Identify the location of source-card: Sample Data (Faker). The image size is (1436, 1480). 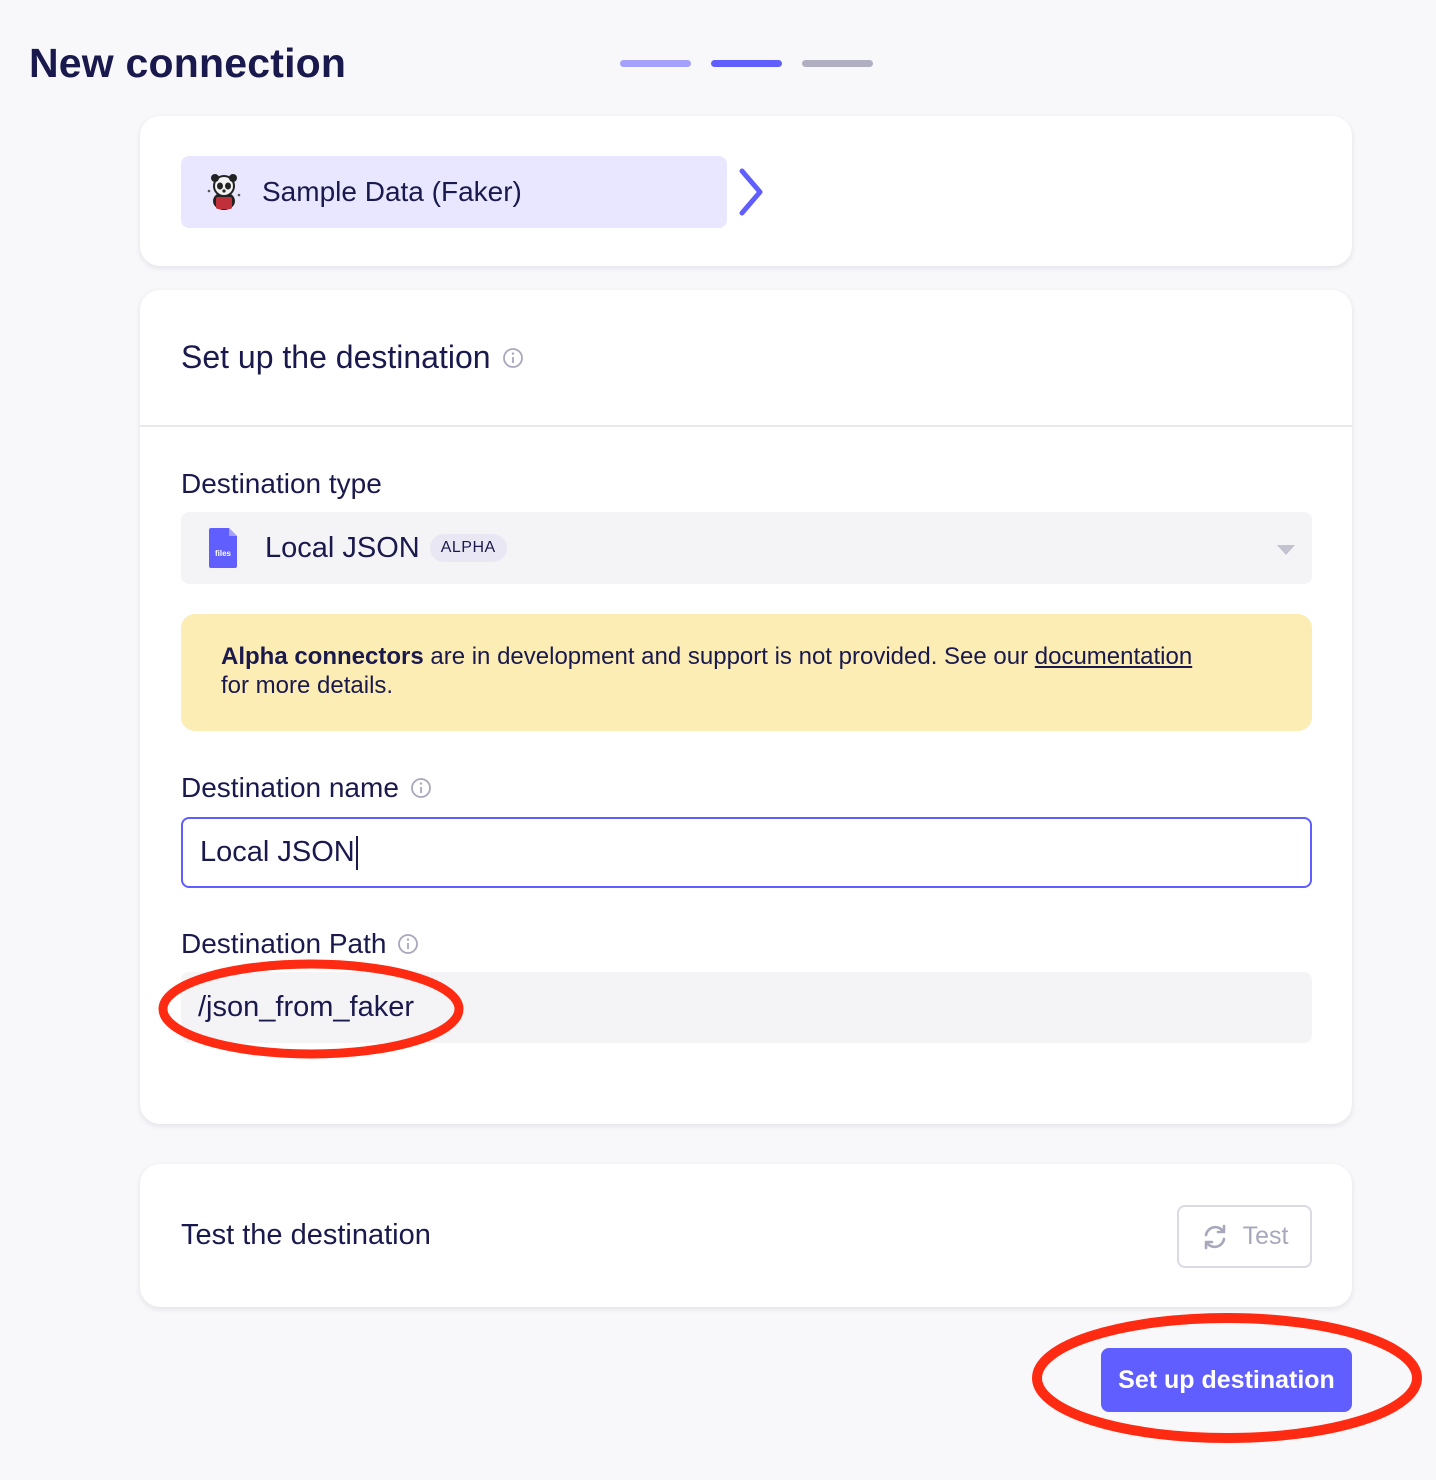
(746, 191).